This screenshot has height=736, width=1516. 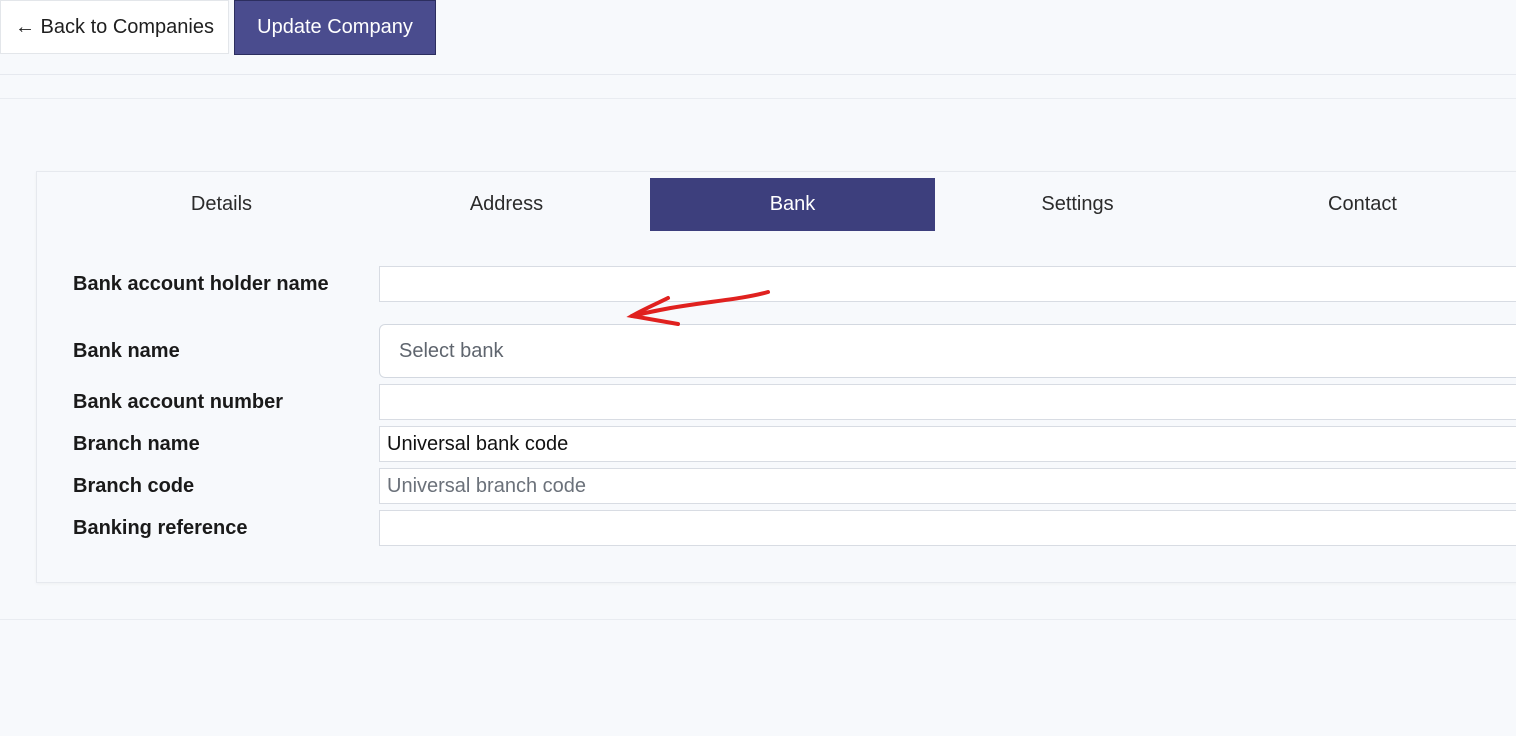 What do you see at coordinates (335, 27) in the screenshot?
I see `update-company-button: Update Company` at bounding box center [335, 27].